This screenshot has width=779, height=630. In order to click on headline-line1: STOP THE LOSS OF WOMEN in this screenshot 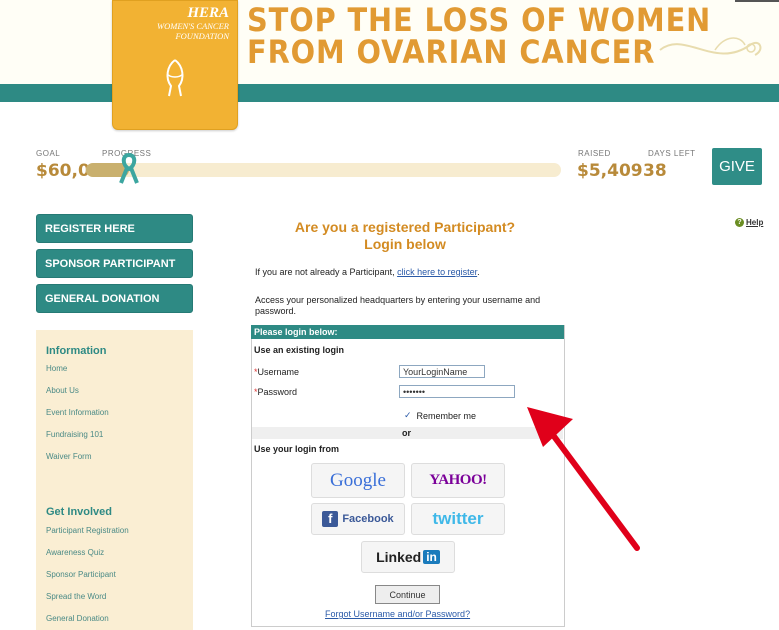, I will do `click(479, 20)`.